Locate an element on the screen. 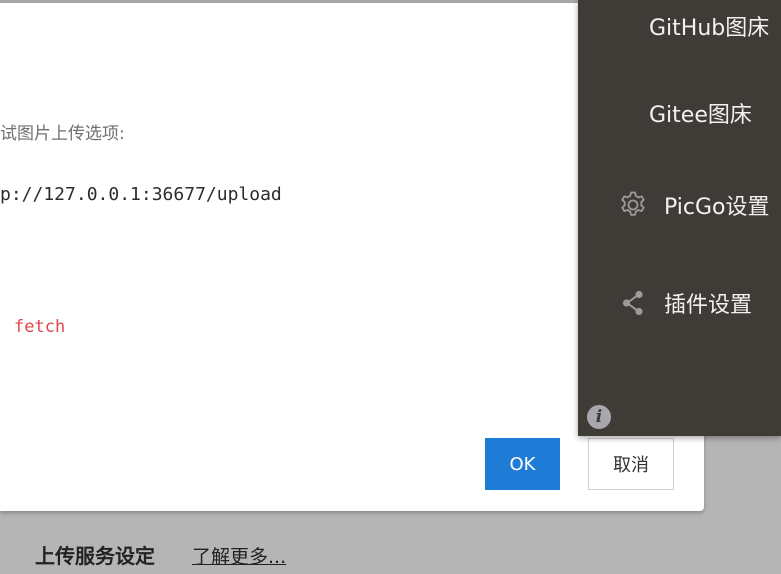 This screenshot has height=574, width=781. section-title: 上传服务设定 is located at coordinates (95, 556).